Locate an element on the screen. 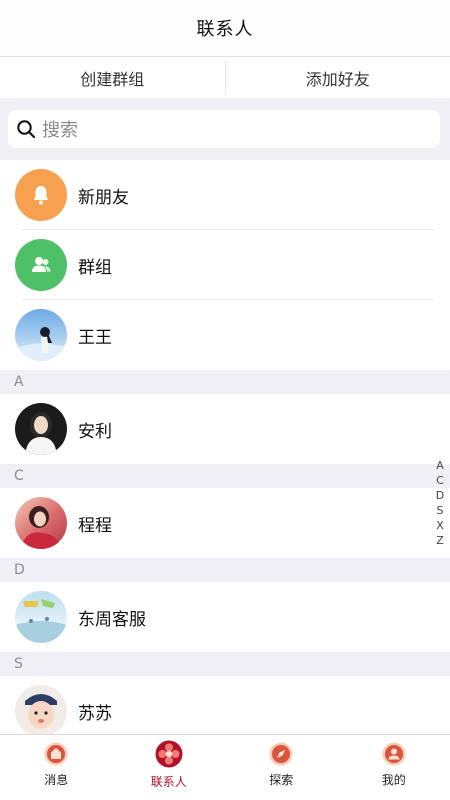 The width and height of the screenshot is (450, 800). message-icon is located at coordinates (56, 754).